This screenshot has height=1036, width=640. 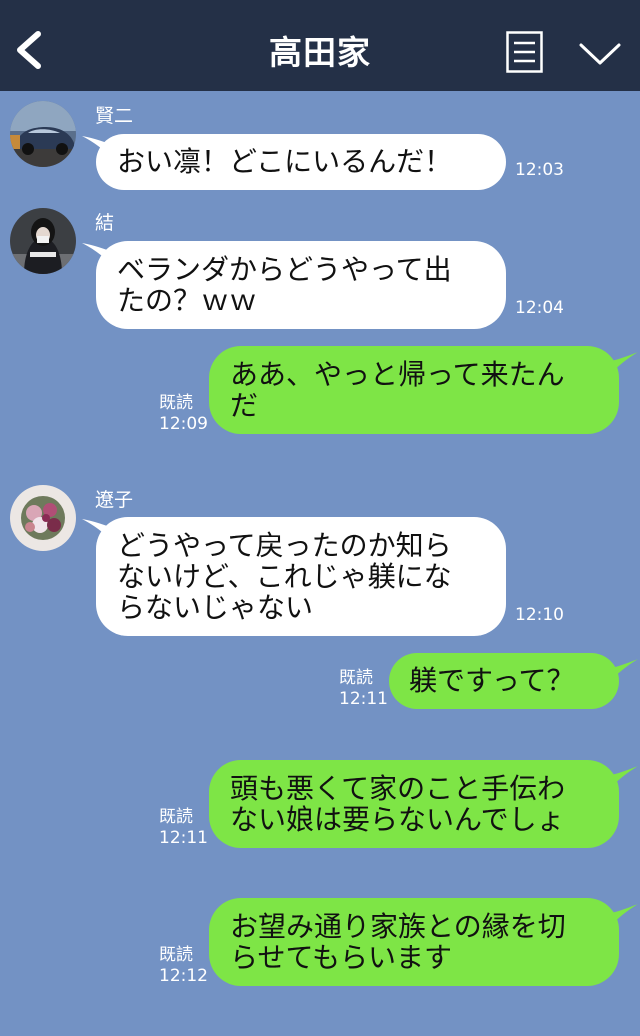 I want to click on message-time: 12:12, so click(x=183, y=976).